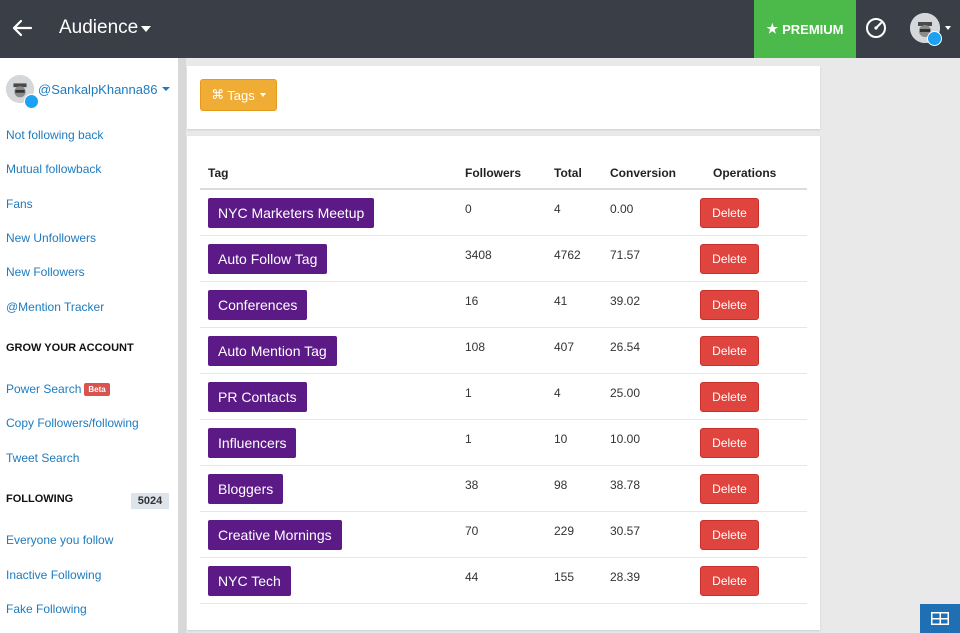  I want to click on followers-cell: 16, so click(472, 301).